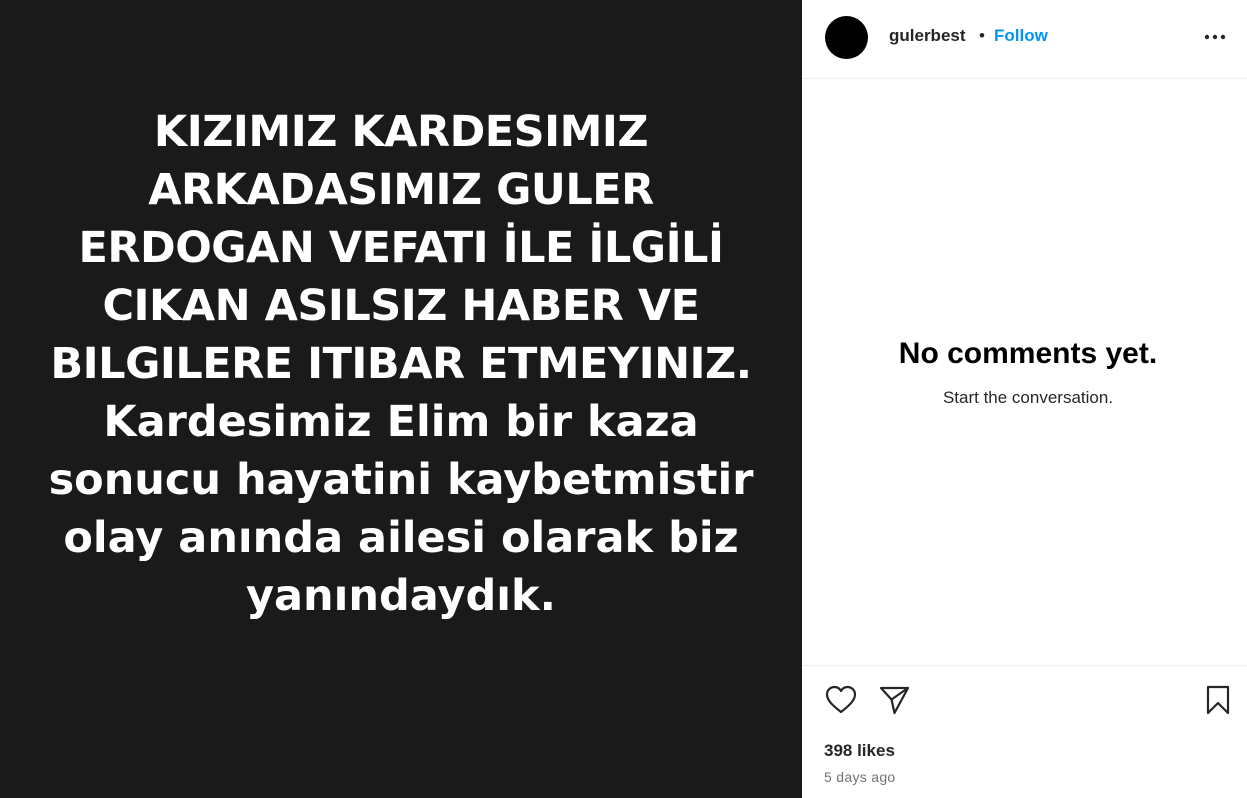 This screenshot has width=1247, height=798. I want to click on follow-button: Follow, so click(1021, 36).